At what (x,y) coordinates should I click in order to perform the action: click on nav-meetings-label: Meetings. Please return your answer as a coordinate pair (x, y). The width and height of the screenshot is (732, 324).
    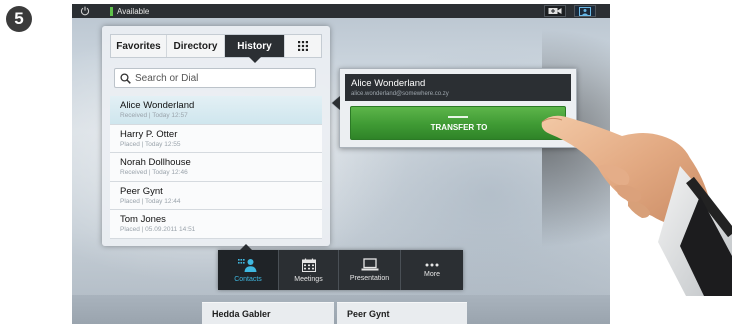
    Looking at the image, I should click on (308, 279).